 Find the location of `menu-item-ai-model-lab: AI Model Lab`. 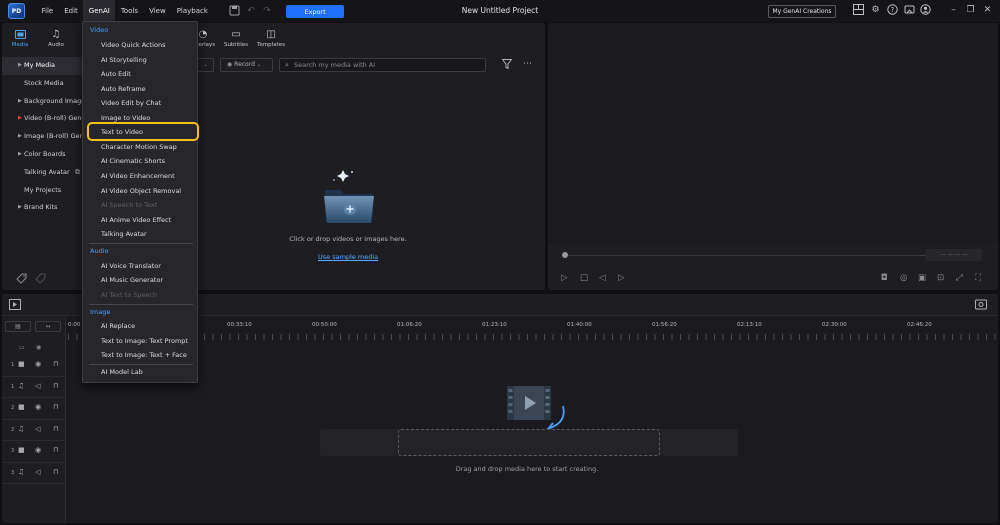

menu-item-ai-model-lab: AI Model Lab is located at coordinates (122, 372).